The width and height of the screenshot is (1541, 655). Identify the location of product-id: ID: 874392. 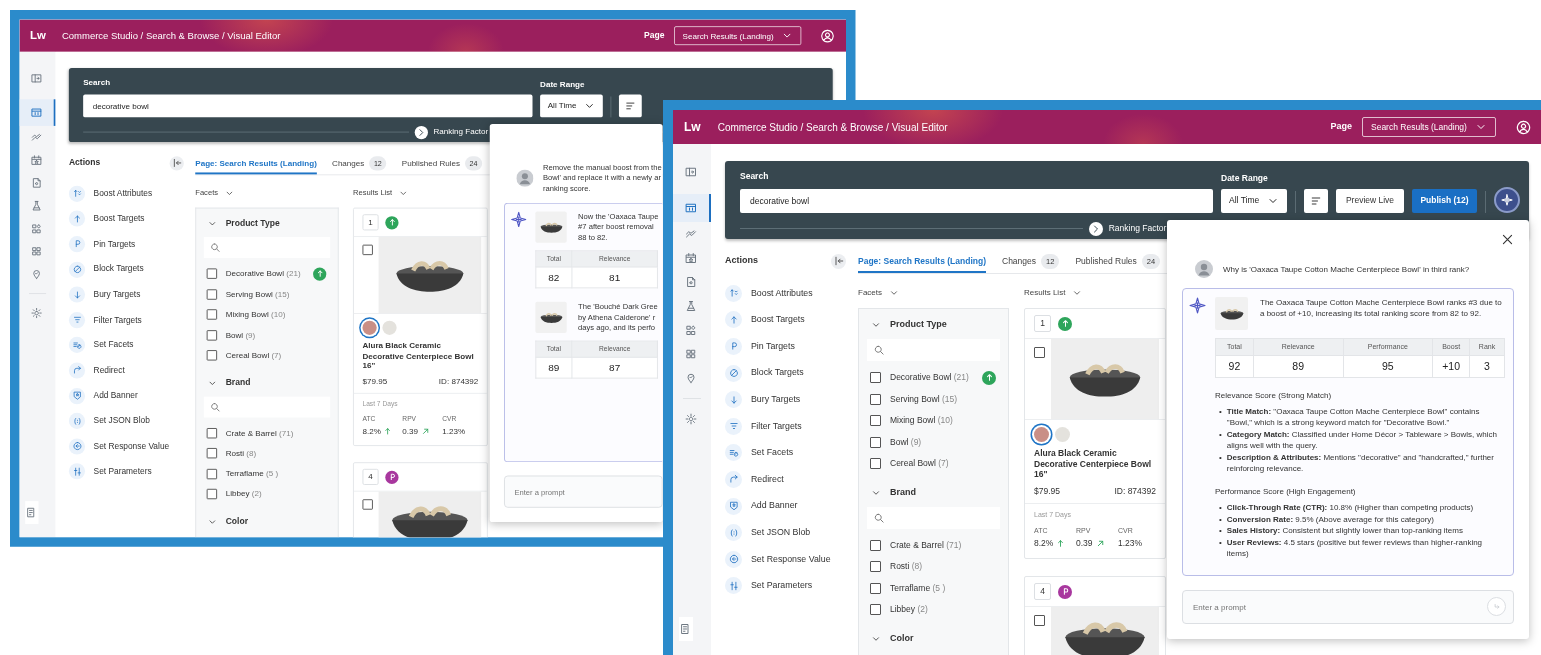
(1135, 491).